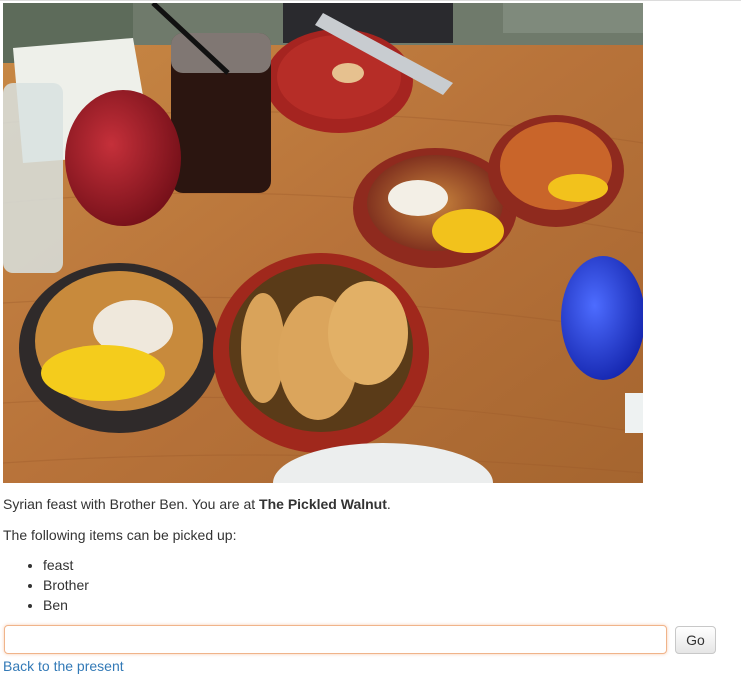 The height and width of the screenshot is (688, 741). Describe the element at coordinates (695, 640) in the screenshot. I see `go-button: Go` at that location.